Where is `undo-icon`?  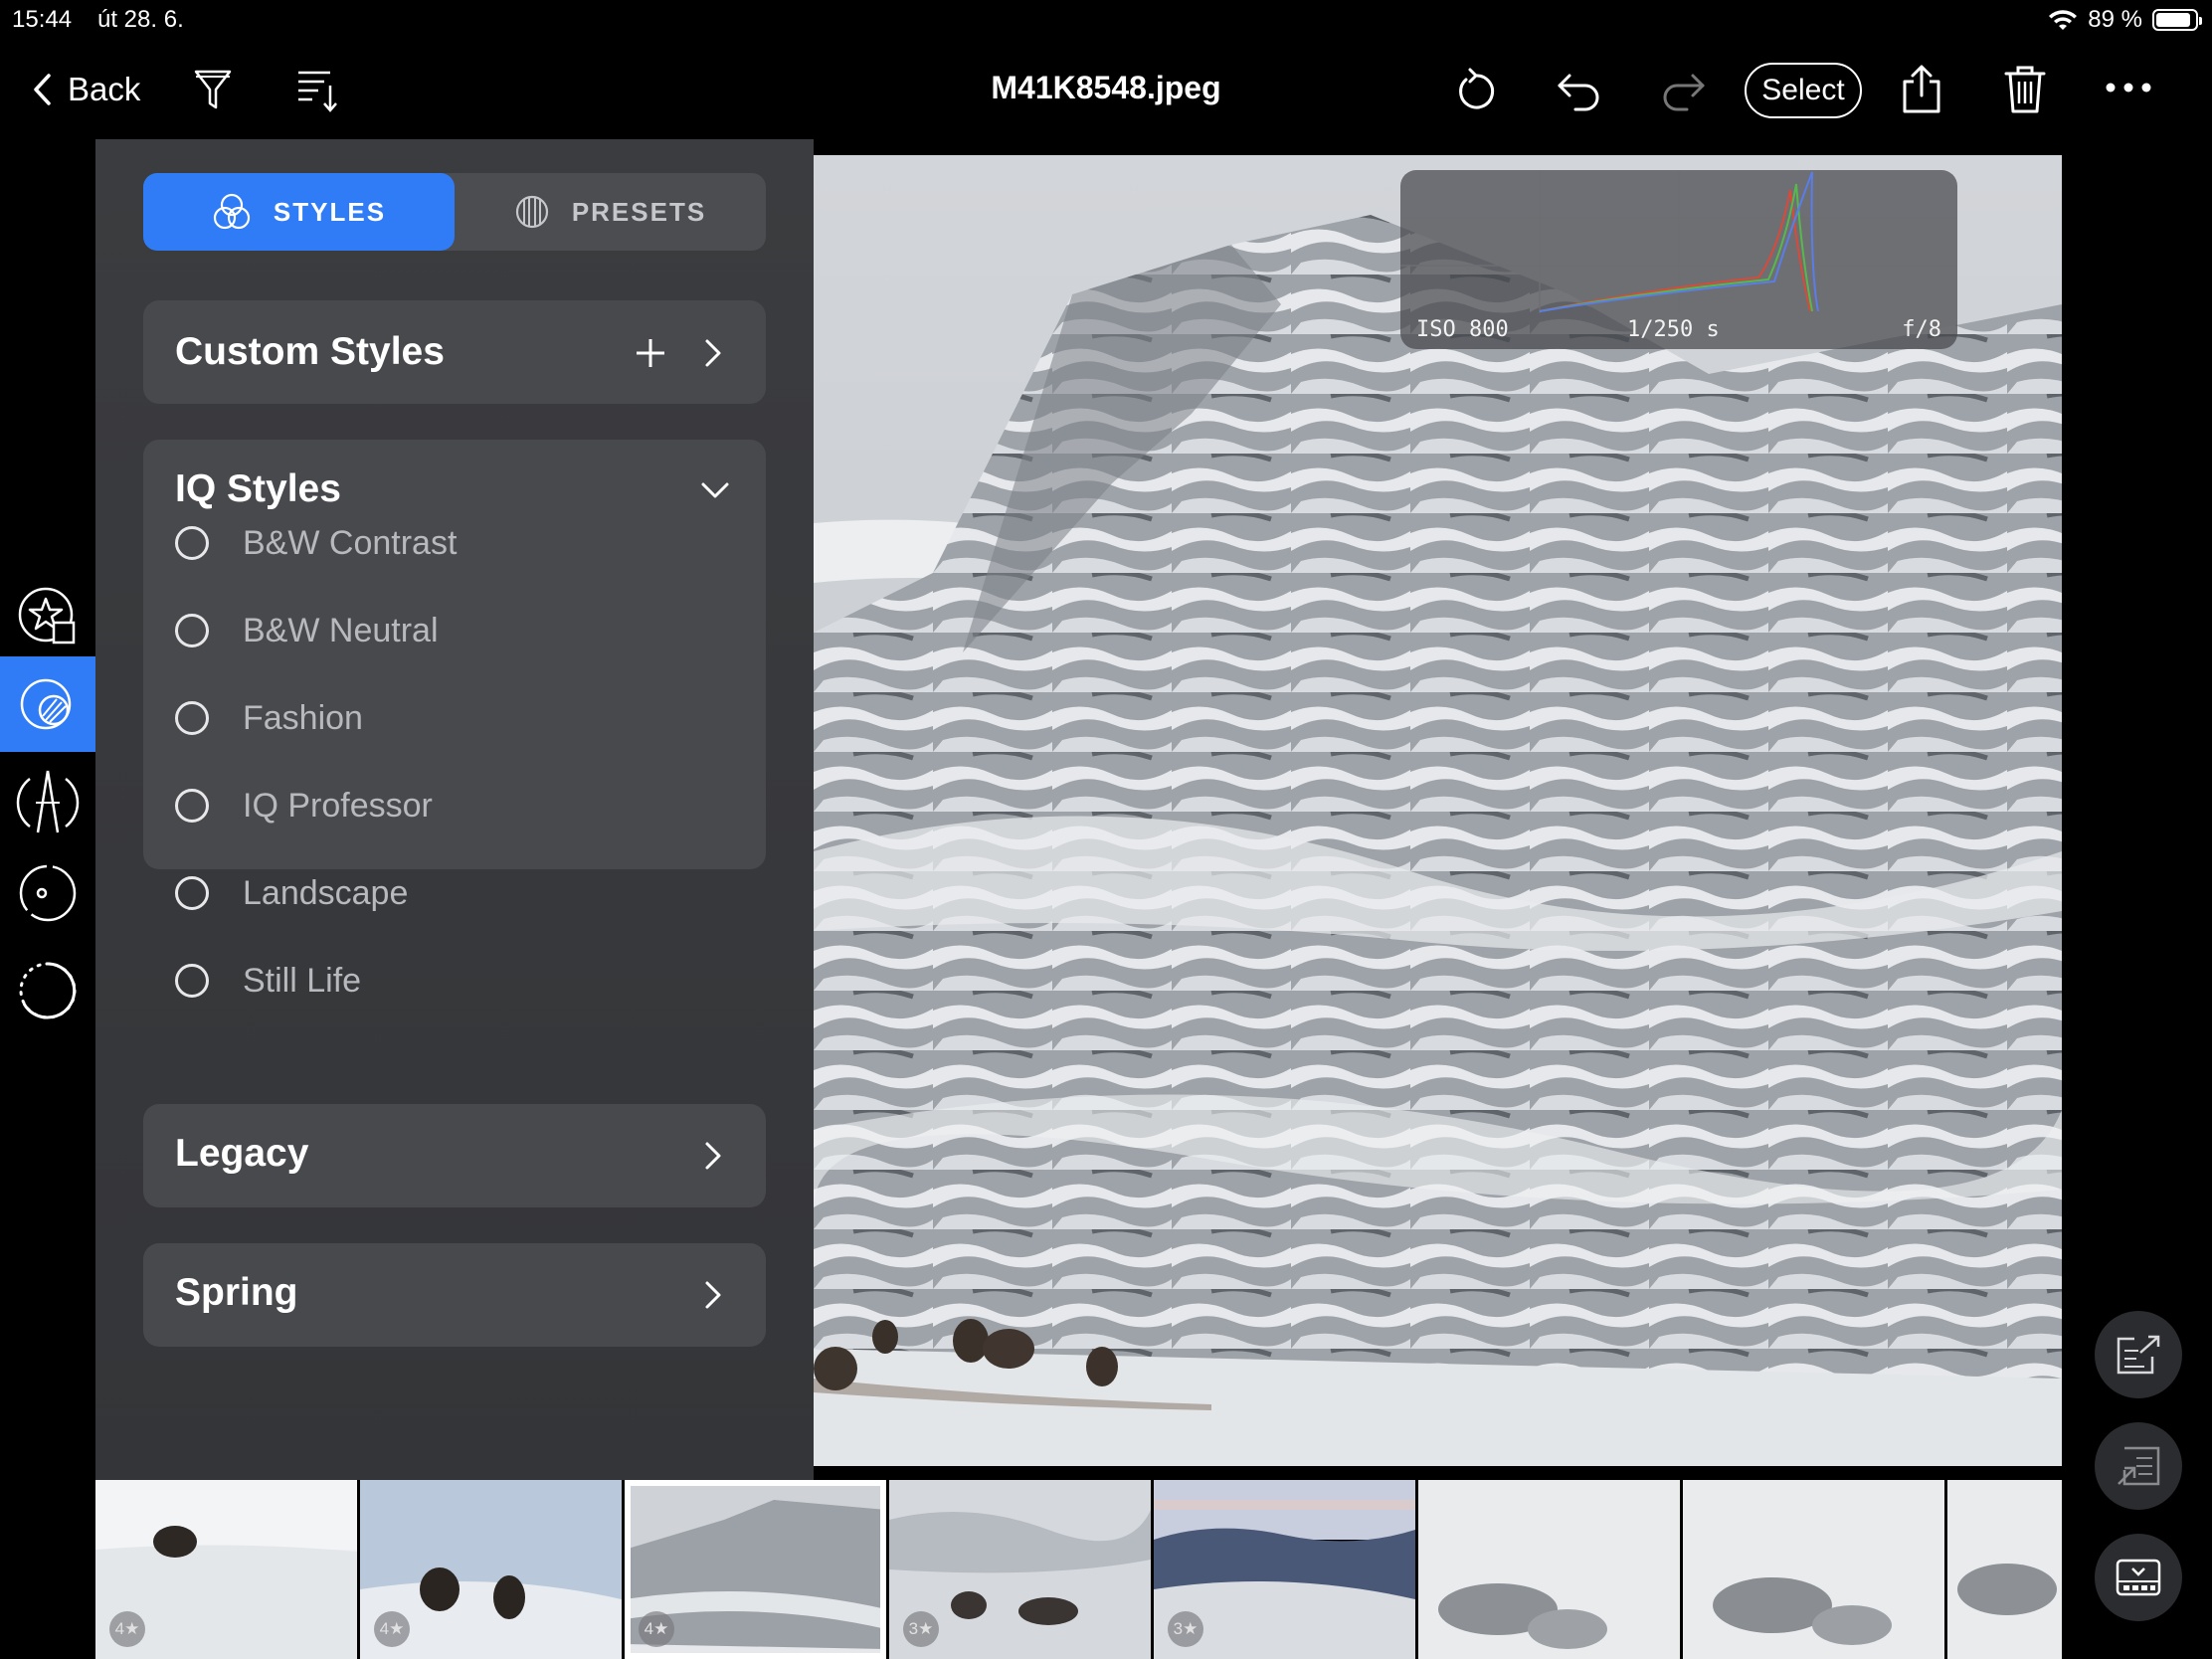
undo-icon is located at coordinates (1579, 90).